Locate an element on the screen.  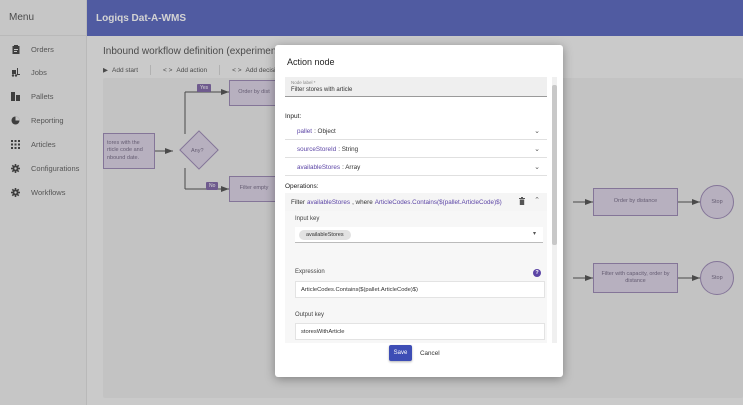
operation-middle: , where is located at coordinates (362, 202).